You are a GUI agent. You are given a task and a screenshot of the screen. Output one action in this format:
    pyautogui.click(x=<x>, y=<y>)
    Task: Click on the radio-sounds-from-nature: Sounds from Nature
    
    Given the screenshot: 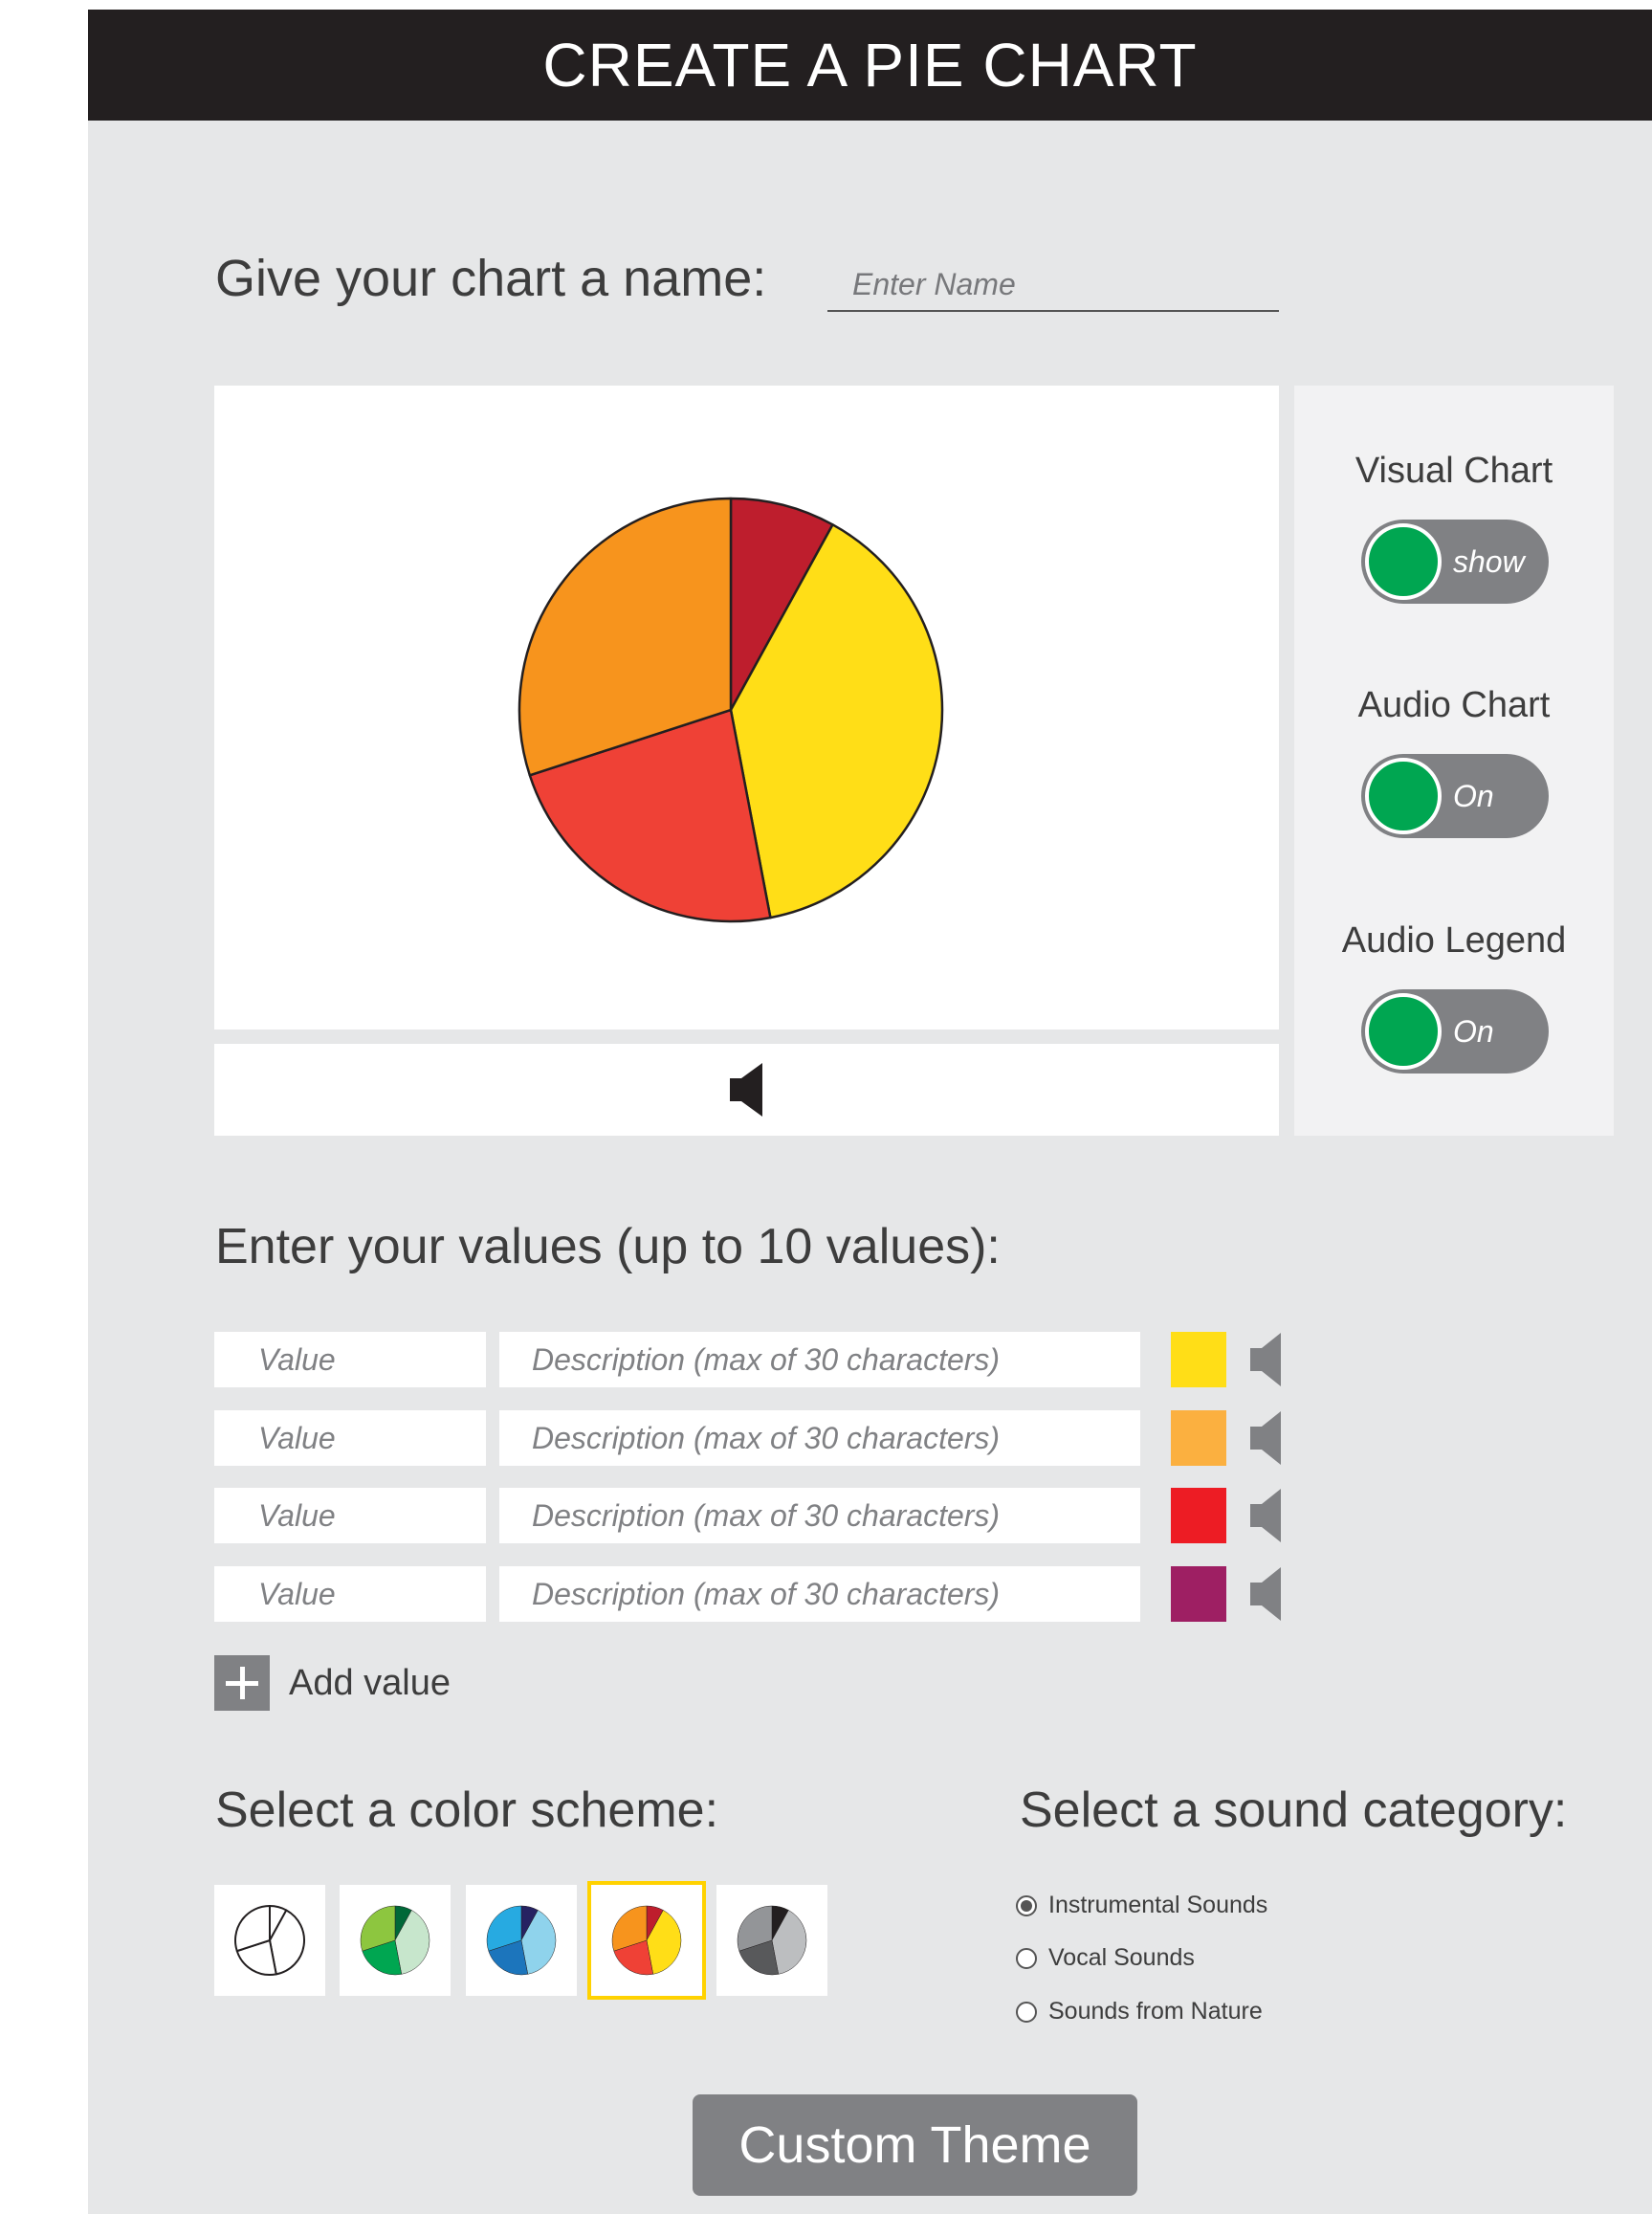 What is the action you would take?
    pyautogui.click(x=1139, y=2012)
    